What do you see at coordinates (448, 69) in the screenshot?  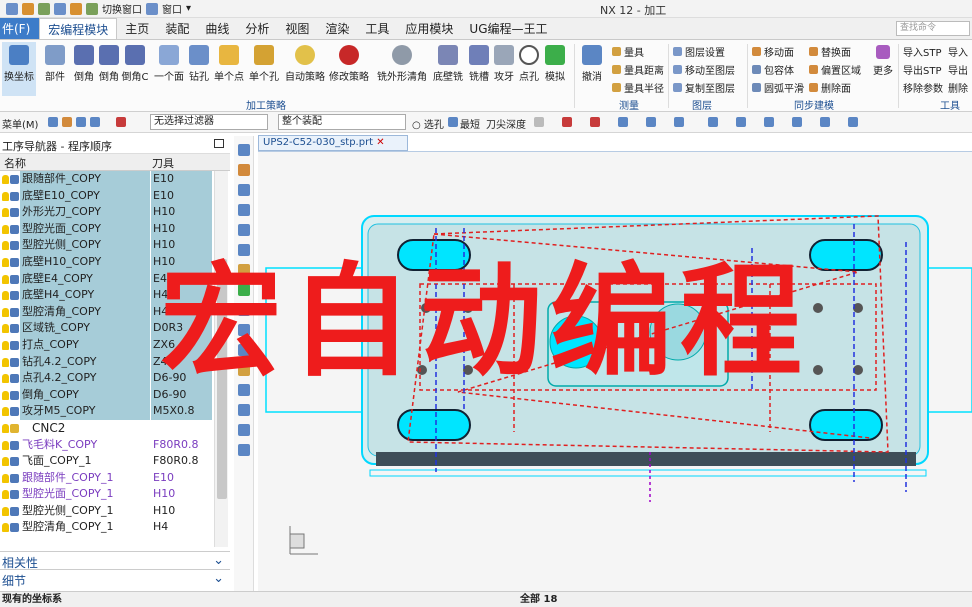 I see `floor-wall-button: 底壁铣` at bounding box center [448, 69].